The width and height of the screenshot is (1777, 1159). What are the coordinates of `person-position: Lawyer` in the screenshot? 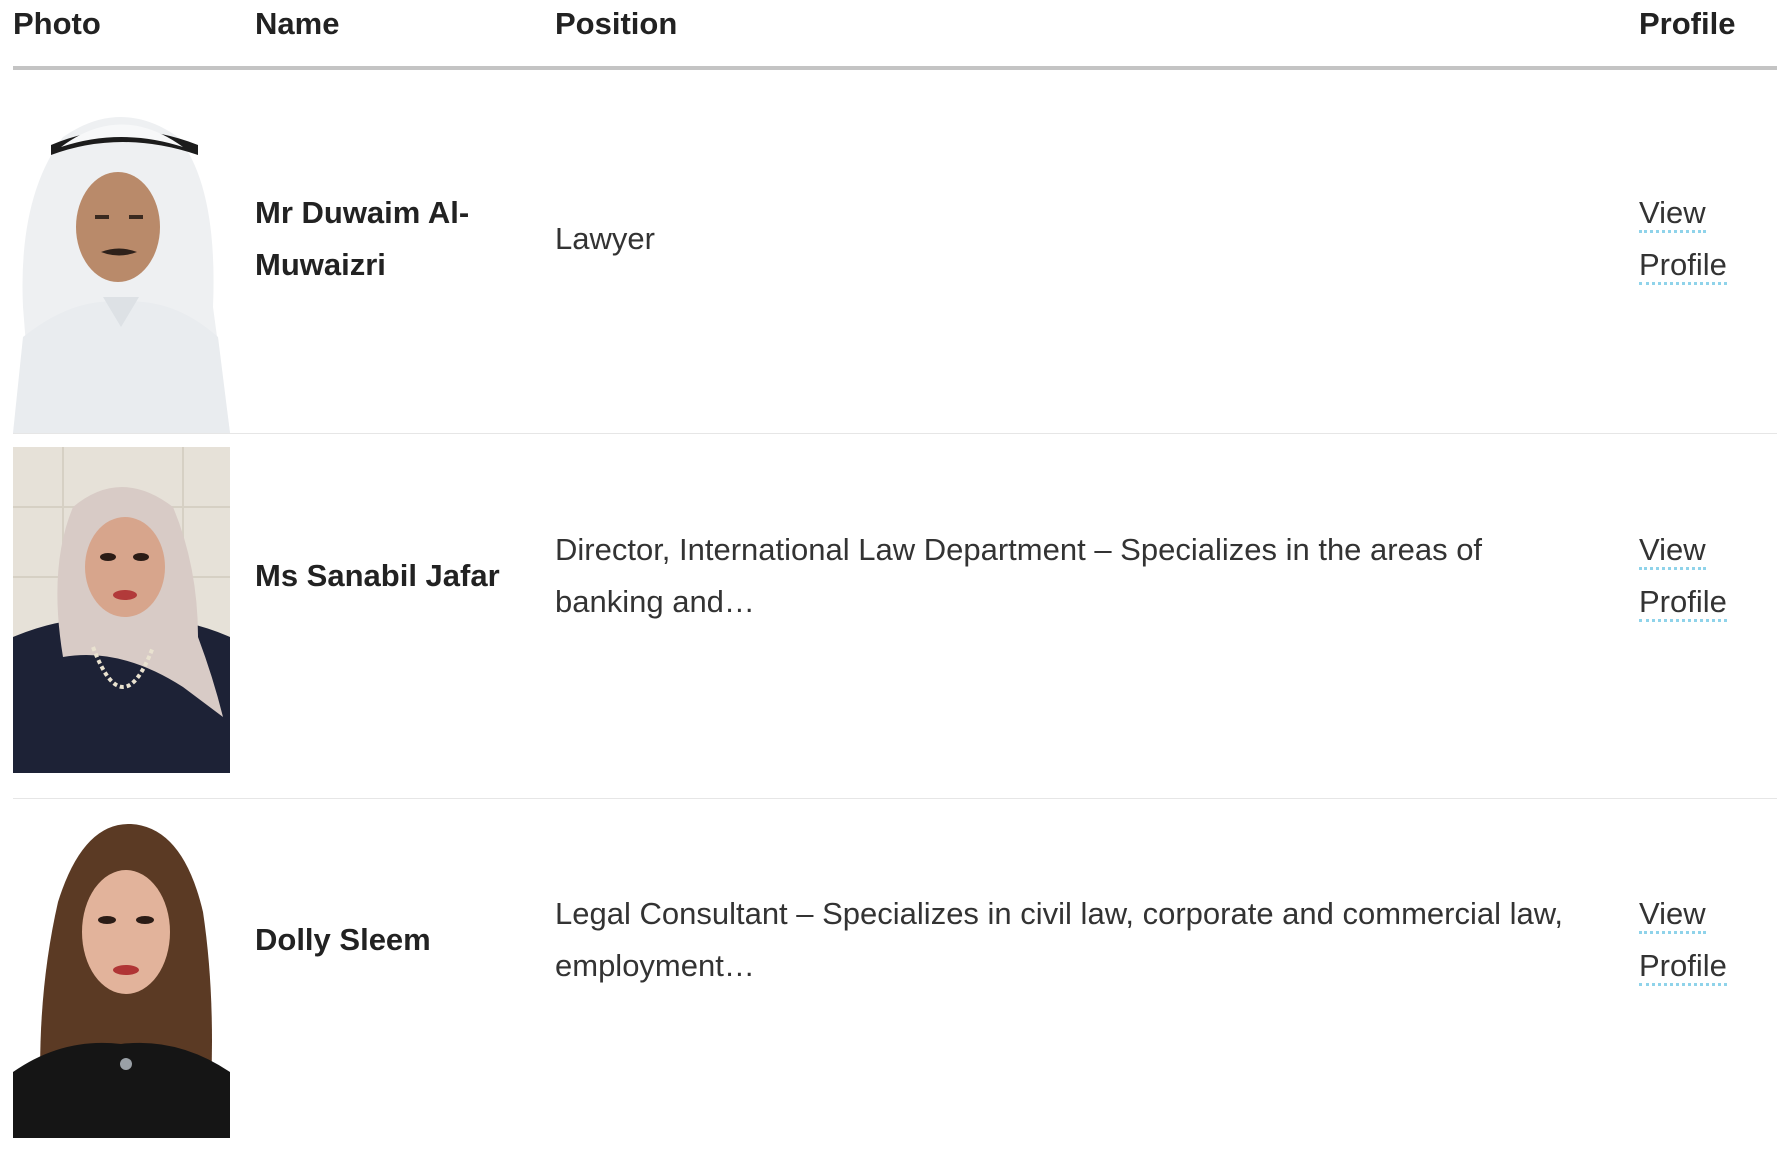 It's located at (605, 238).